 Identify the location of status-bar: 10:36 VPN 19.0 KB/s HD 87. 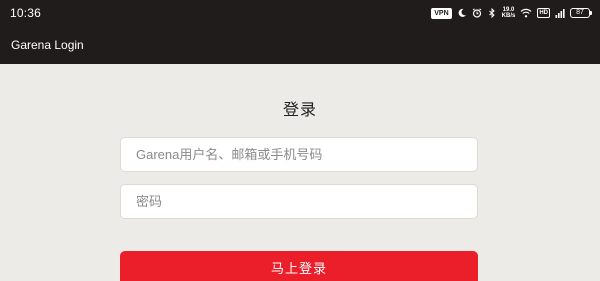
(300, 13).